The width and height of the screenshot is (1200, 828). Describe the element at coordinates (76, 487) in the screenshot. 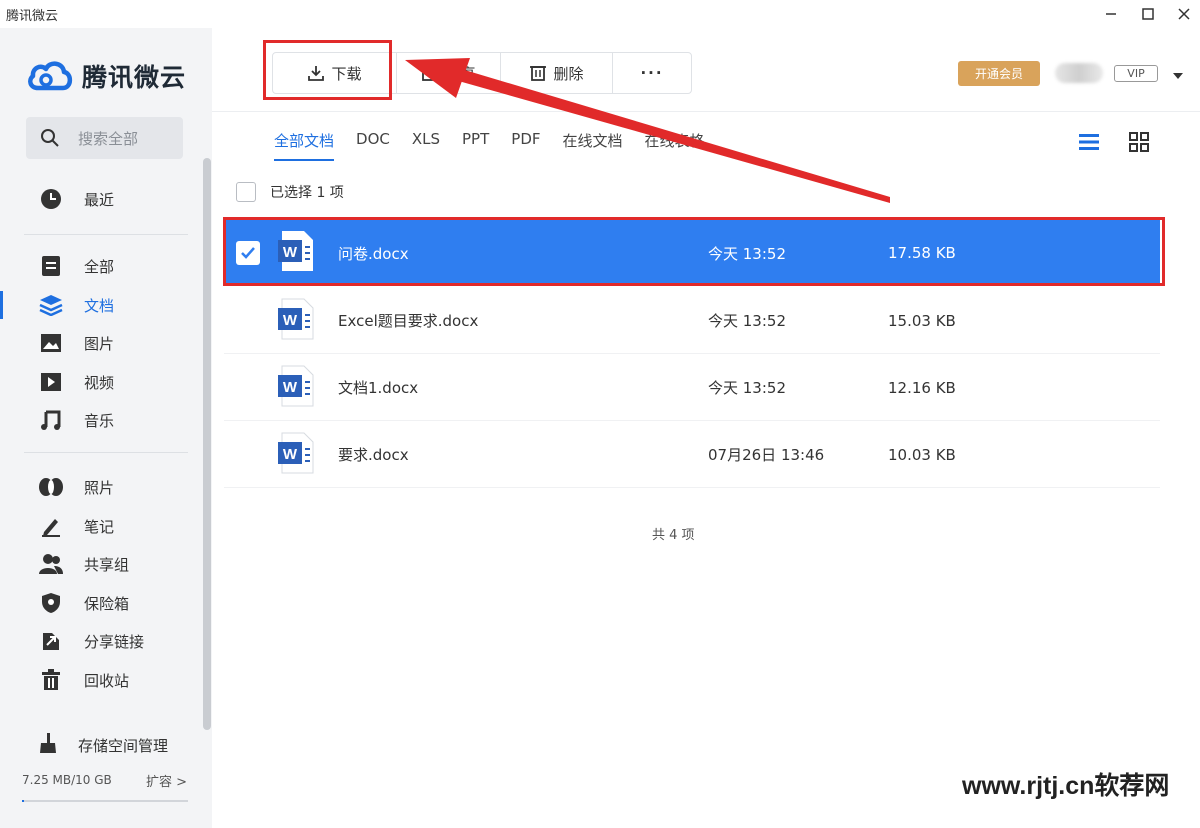

I see `sidebar-item-photos: 照片` at that location.